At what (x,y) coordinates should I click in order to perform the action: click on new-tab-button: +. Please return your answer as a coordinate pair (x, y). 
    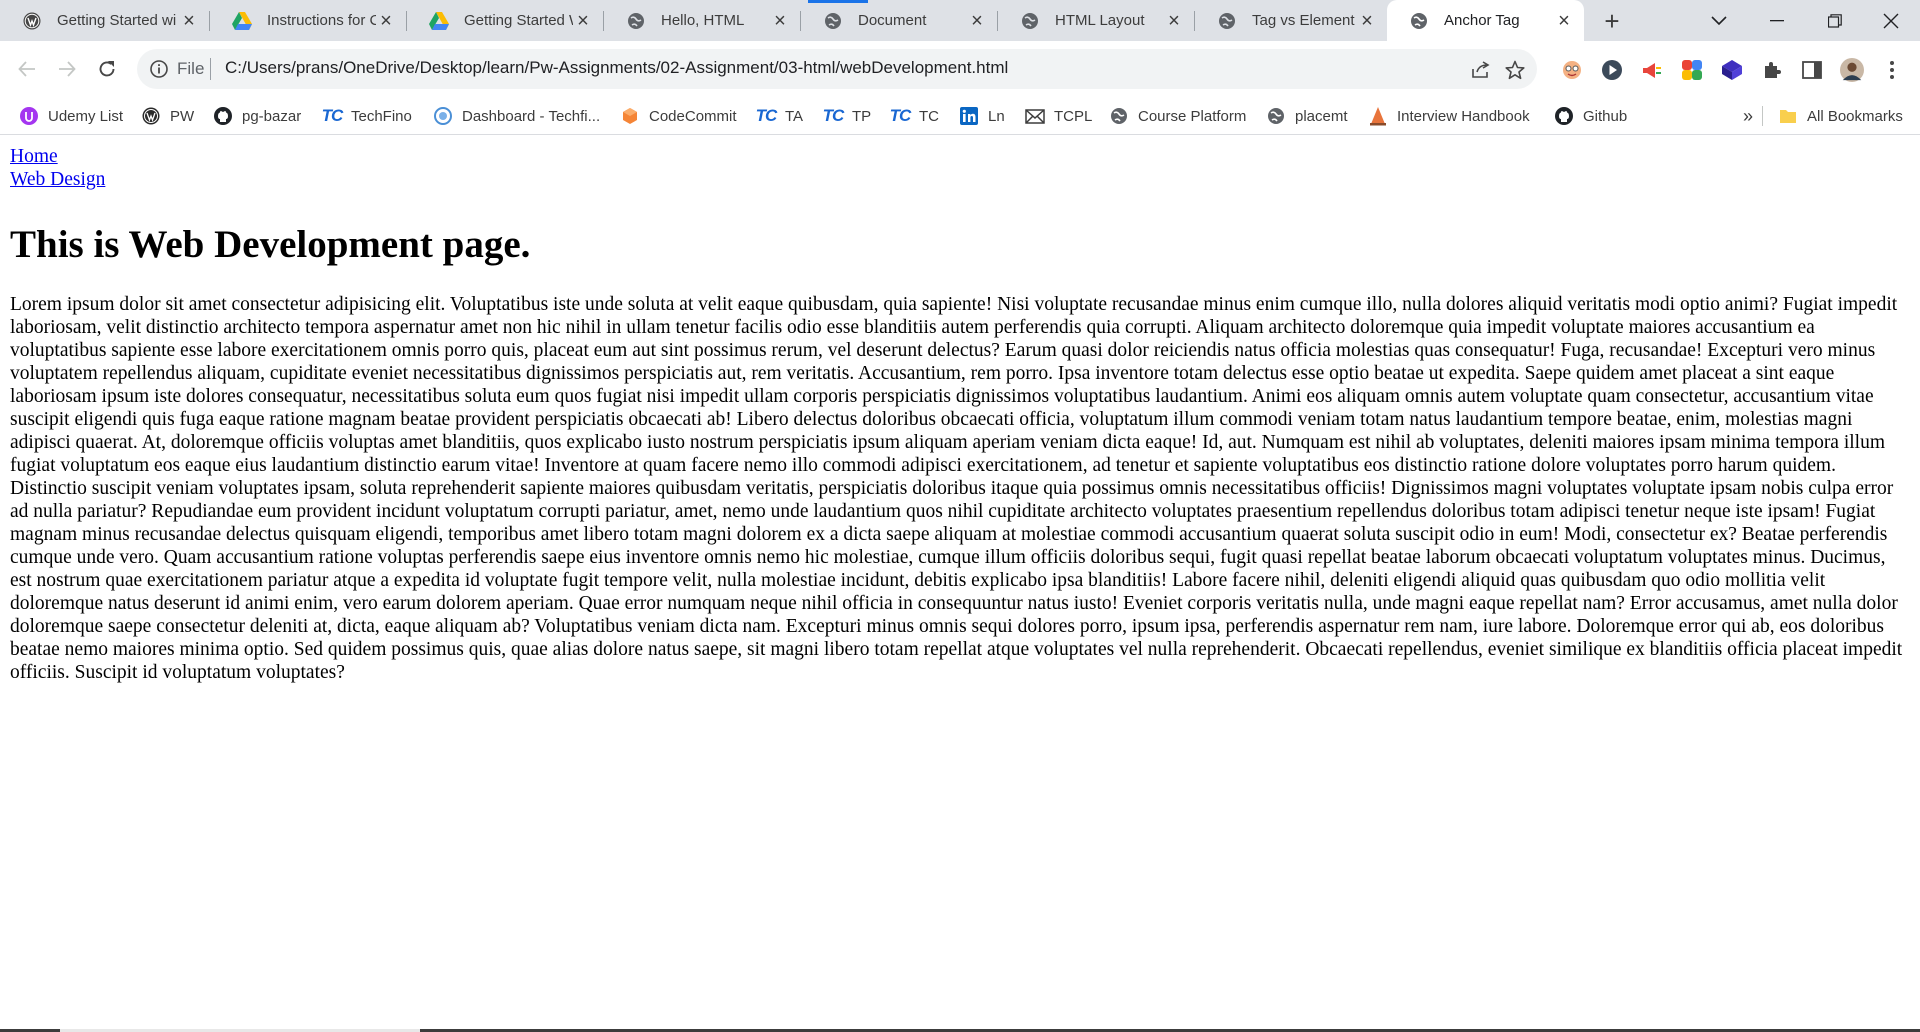
    Looking at the image, I should click on (1612, 21).